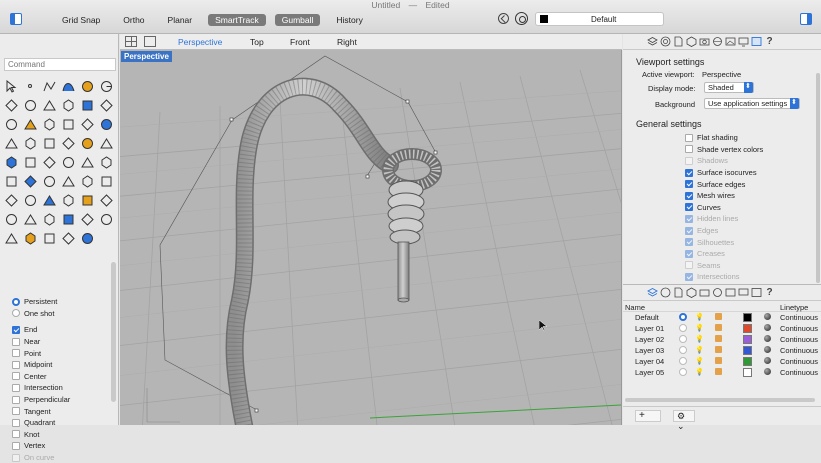 The width and height of the screenshot is (821, 463). Describe the element at coordinates (106, 124) in the screenshot. I see `solid-edit-icon` at that location.